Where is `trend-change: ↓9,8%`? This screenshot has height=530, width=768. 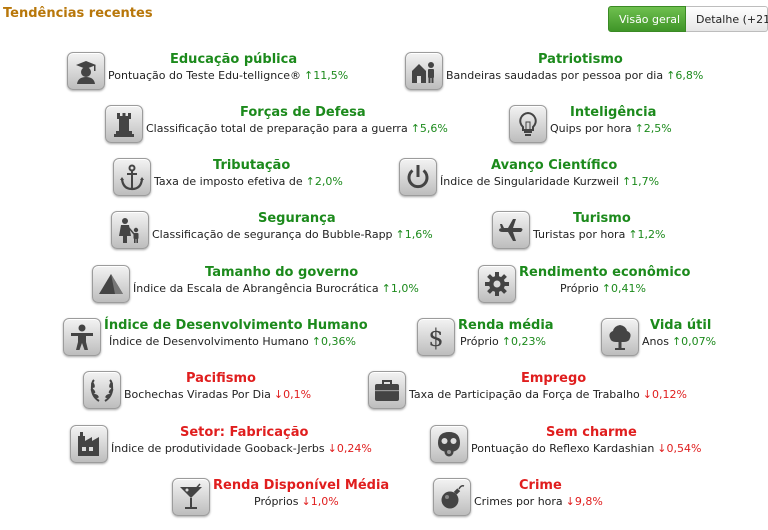 trend-change: ↓9,8% is located at coordinates (584, 501).